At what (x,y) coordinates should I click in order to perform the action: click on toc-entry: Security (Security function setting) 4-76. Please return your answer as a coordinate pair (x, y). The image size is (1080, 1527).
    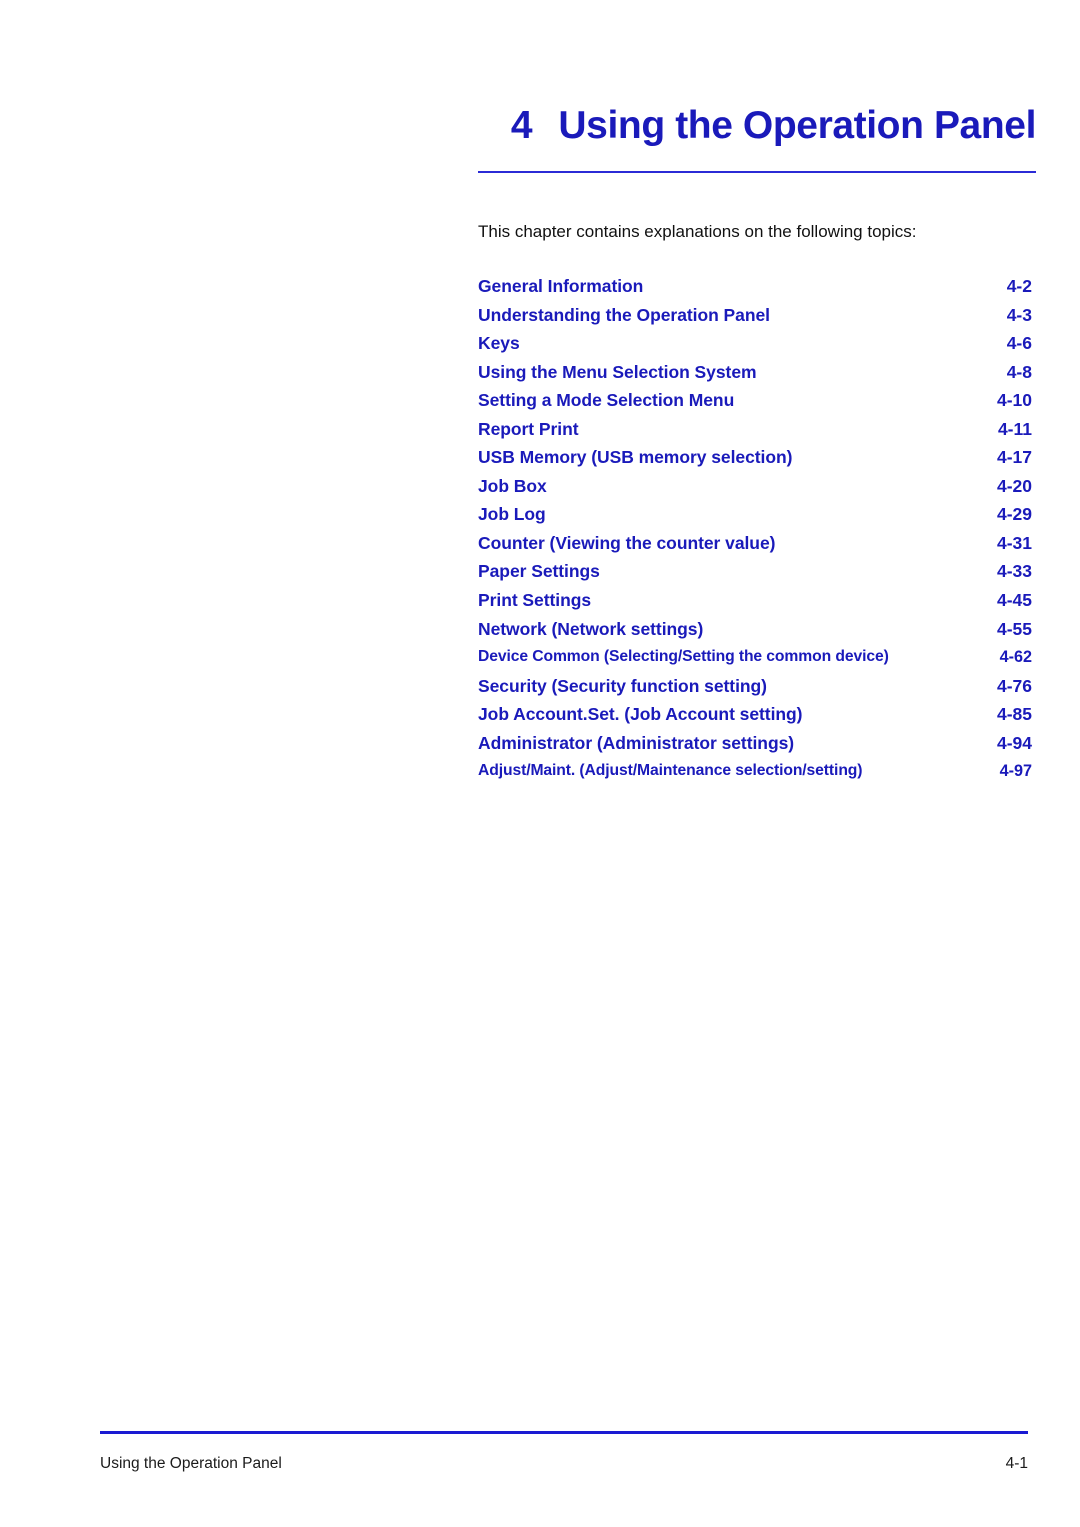
    Looking at the image, I should click on (757, 686).